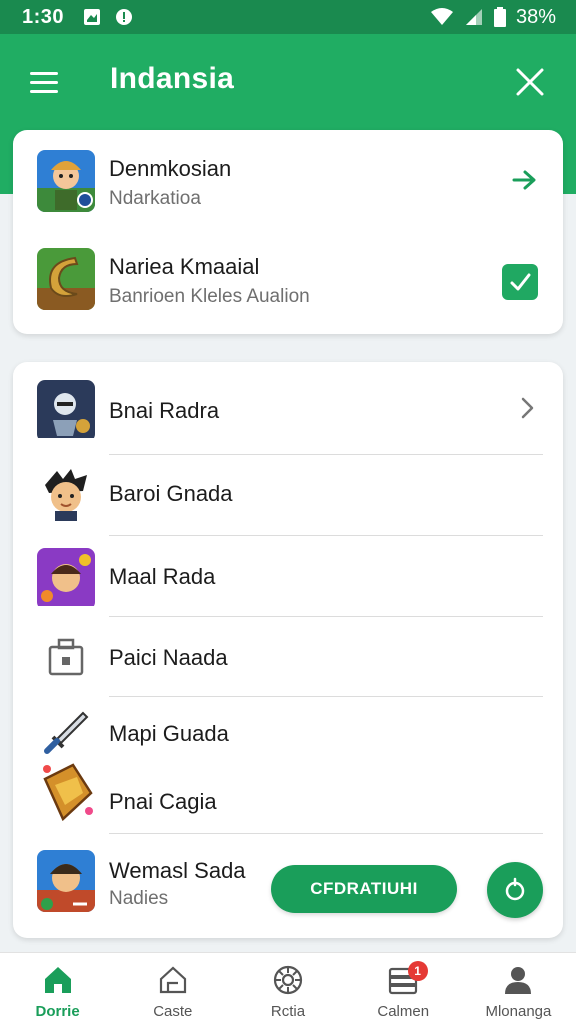 The width and height of the screenshot is (576, 1024). I want to click on alert-icon, so click(124, 17).